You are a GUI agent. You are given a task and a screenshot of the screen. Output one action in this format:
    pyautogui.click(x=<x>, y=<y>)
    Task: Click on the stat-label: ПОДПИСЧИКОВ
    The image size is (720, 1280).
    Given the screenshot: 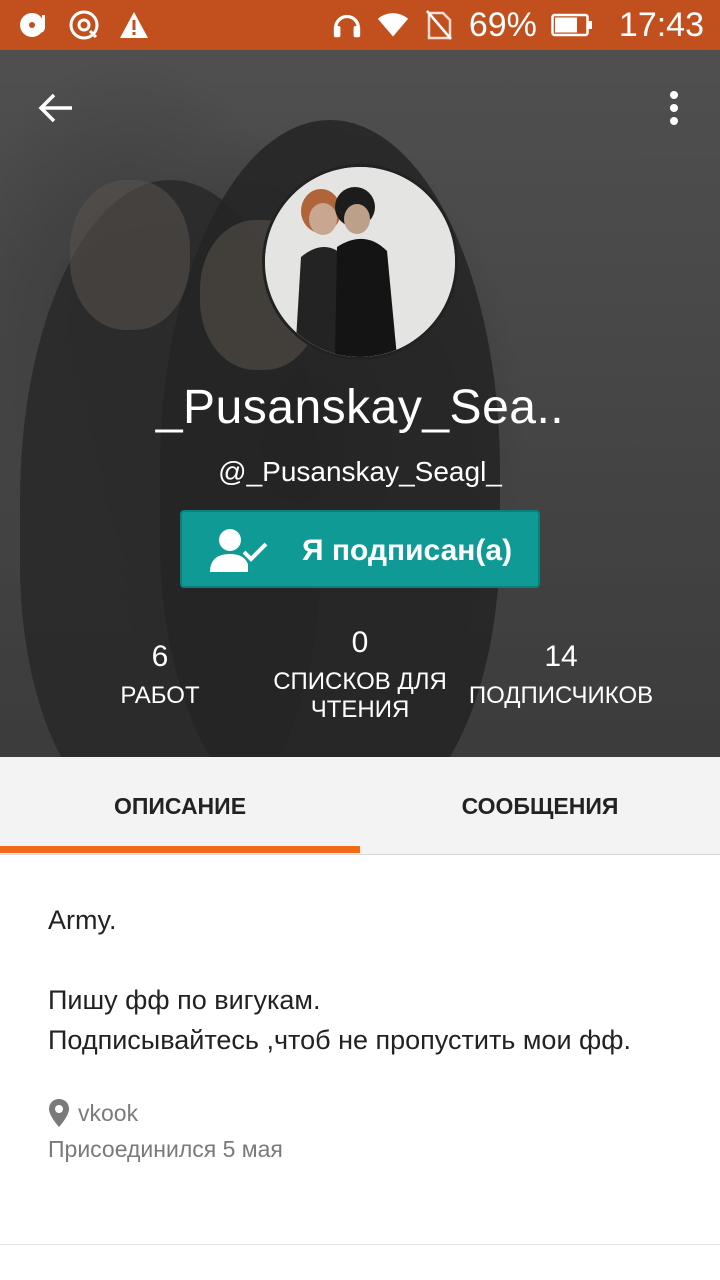 What is the action you would take?
    pyautogui.click(x=561, y=695)
    